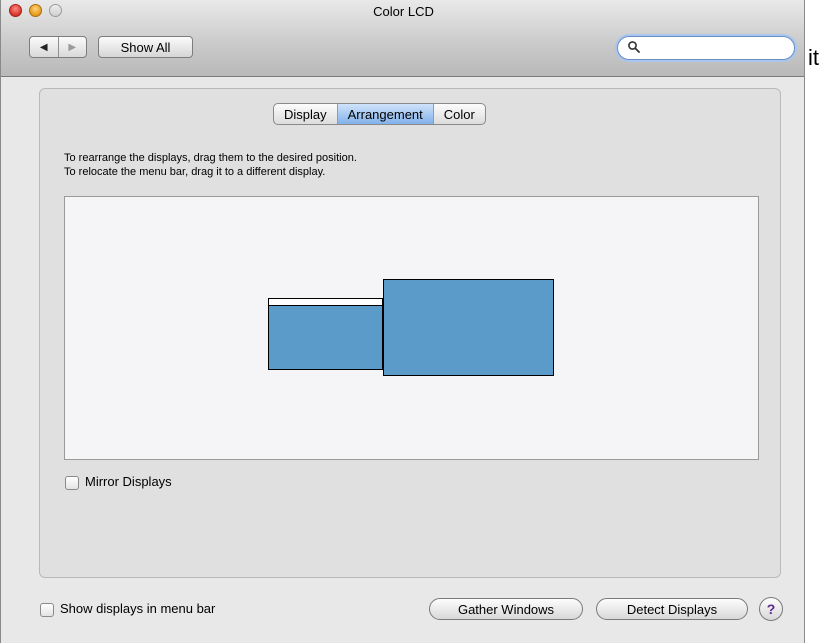 The height and width of the screenshot is (643, 835). I want to click on forward-button: ▶, so click(73, 47).